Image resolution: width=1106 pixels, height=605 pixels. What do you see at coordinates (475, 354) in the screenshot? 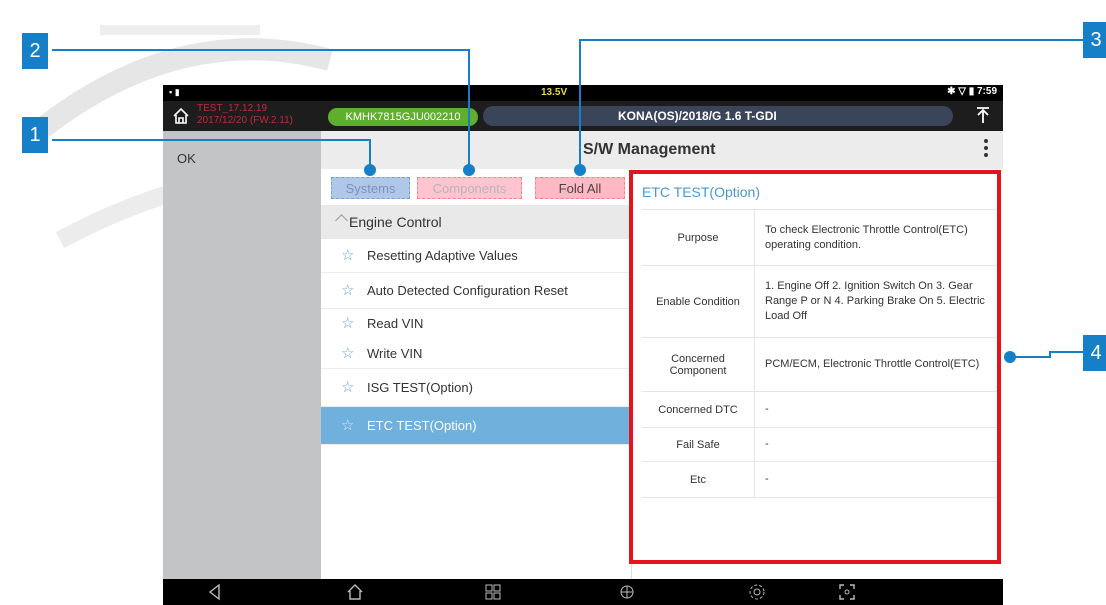
I see `list-item: ☆ Write VIN` at bounding box center [475, 354].